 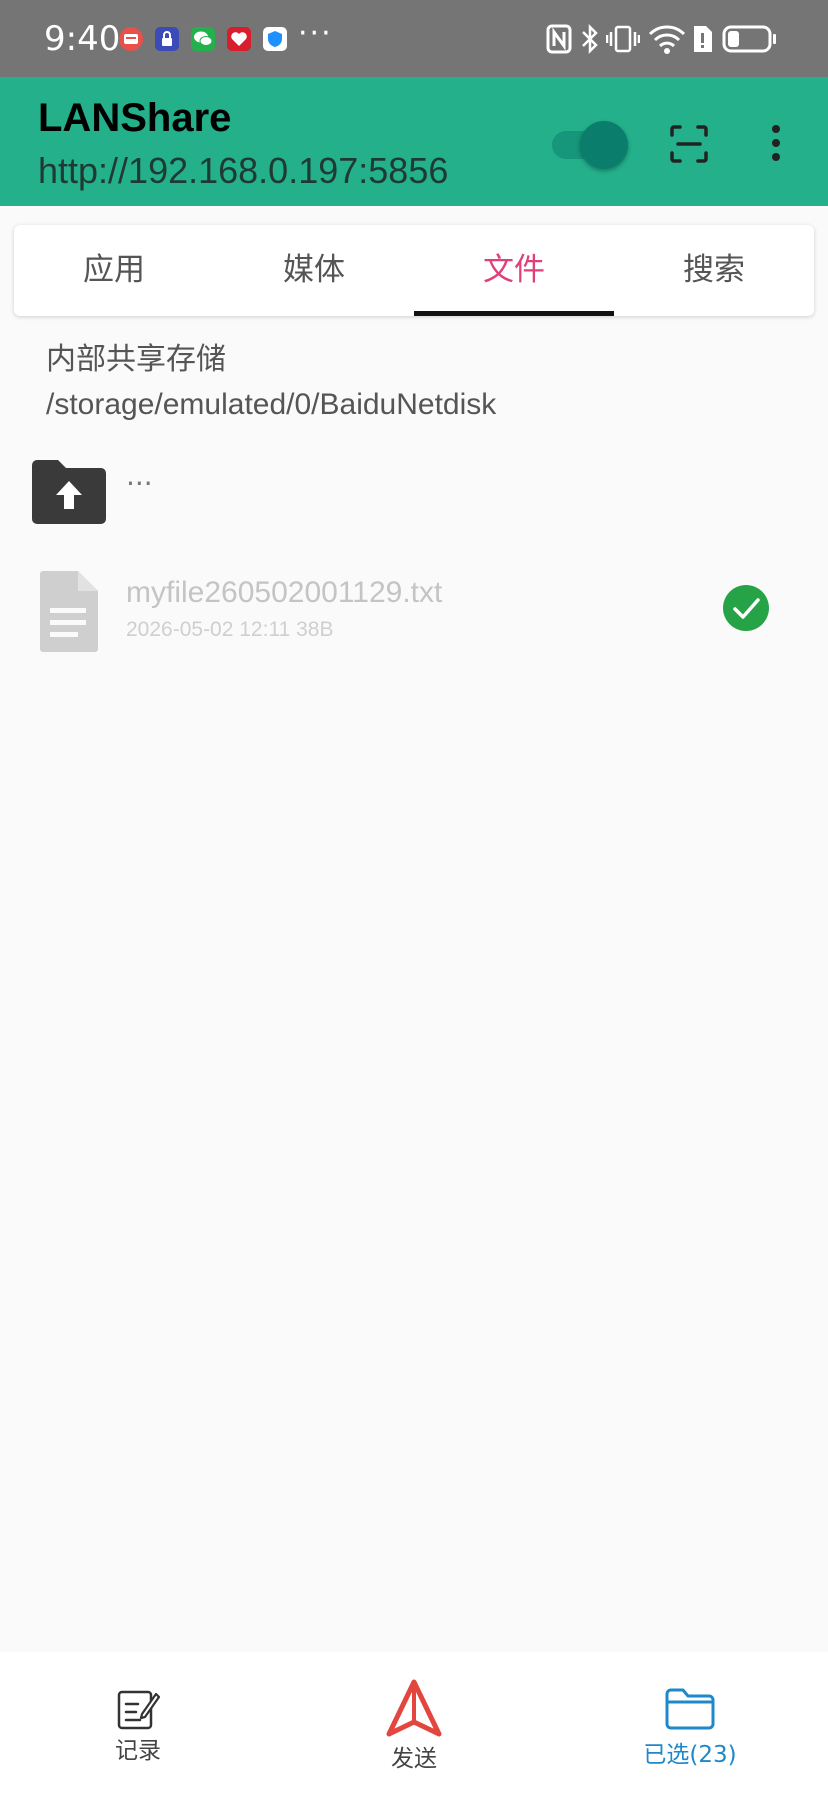 What do you see at coordinates (414, 38) in the screenshot?
I see `status-bar: 9:40 ···` at bounding box center [414, 38].